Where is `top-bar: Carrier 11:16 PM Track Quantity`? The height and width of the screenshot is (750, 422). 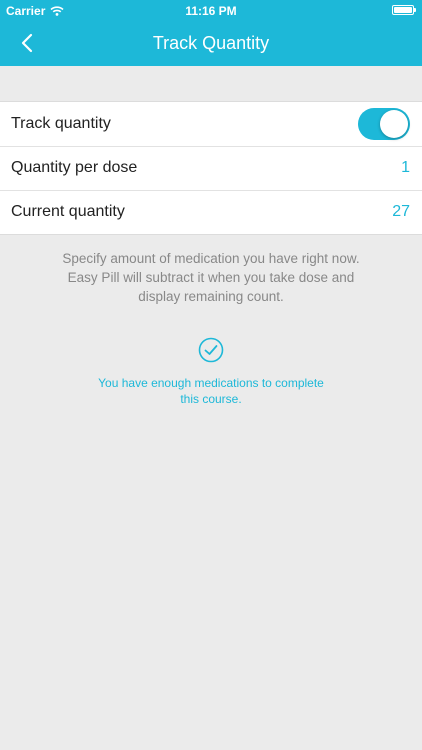
top-bar: Carrier 11:16 PM Track Quantity is located at coordinates (211, 33).